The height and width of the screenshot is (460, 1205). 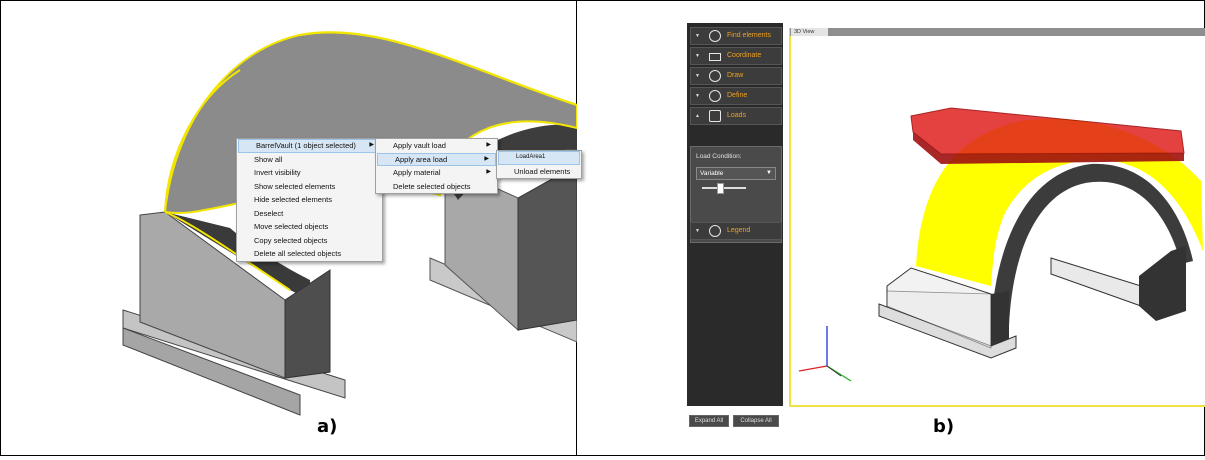 I want to click on menu-item-hide-selected: Hide selected elements, so click(x=309, y=200).